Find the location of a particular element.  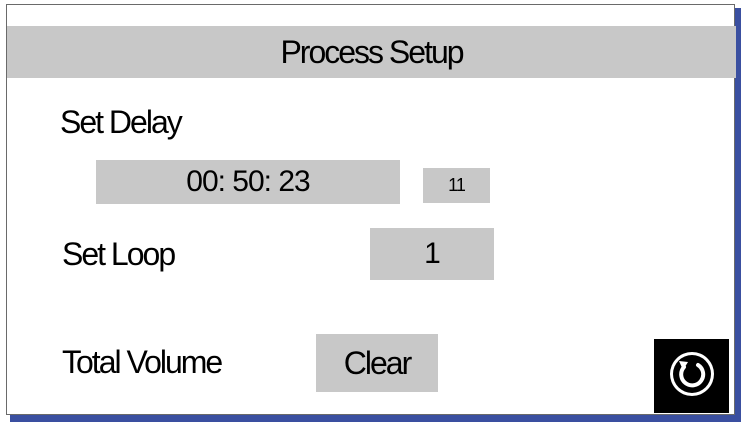

return-arrow-icon is located at coordinates (692, 376).